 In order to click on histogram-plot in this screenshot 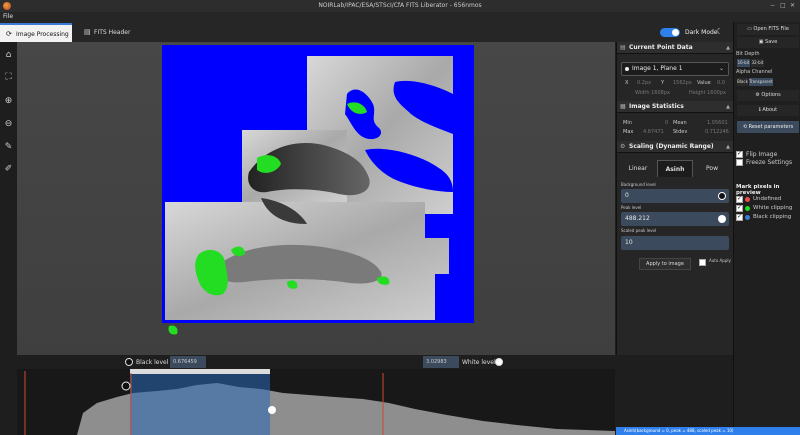, I will do `click(316, 402)`.